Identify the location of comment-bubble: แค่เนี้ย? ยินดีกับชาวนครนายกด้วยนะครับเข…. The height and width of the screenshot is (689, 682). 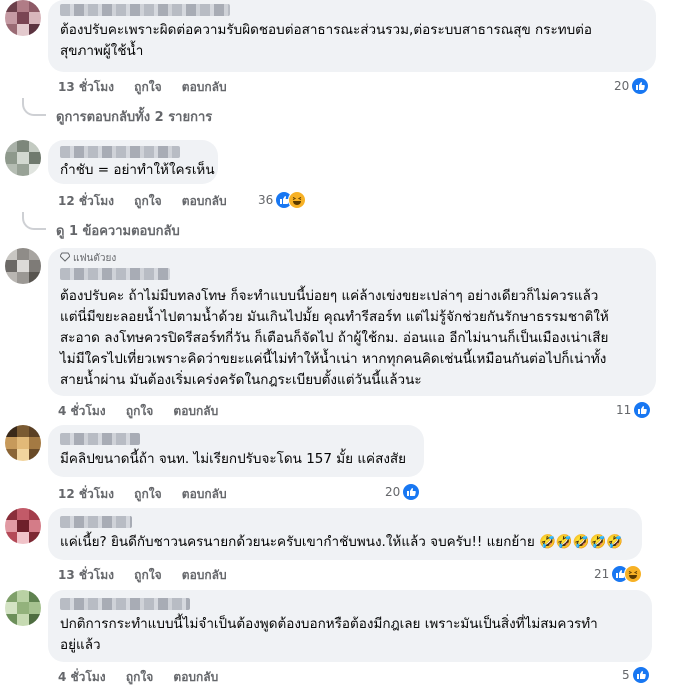
(345, 534).